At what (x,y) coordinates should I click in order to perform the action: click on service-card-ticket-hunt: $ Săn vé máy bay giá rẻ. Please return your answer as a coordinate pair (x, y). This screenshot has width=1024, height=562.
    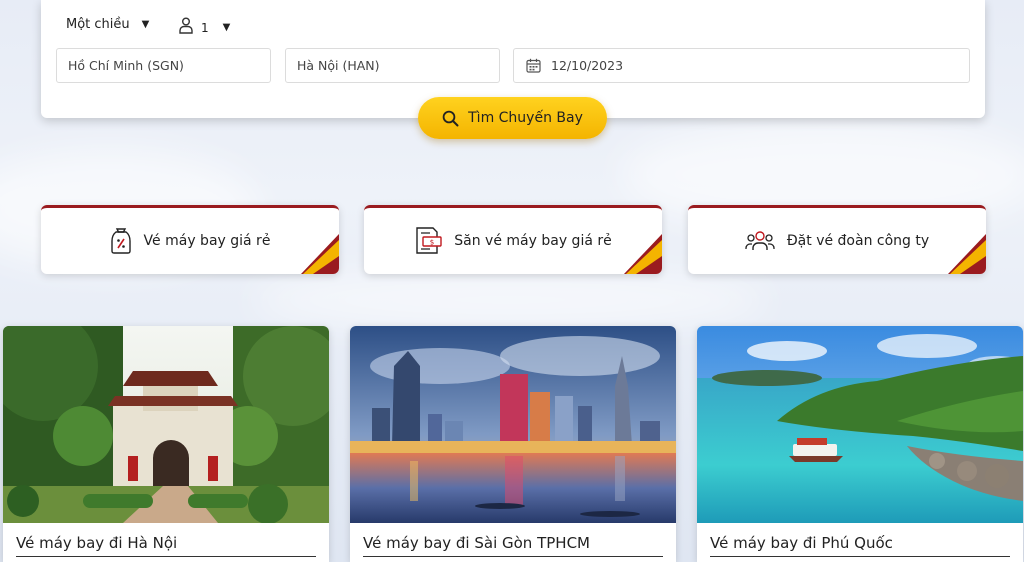
    Looking at the image, I should click on (513, 239).